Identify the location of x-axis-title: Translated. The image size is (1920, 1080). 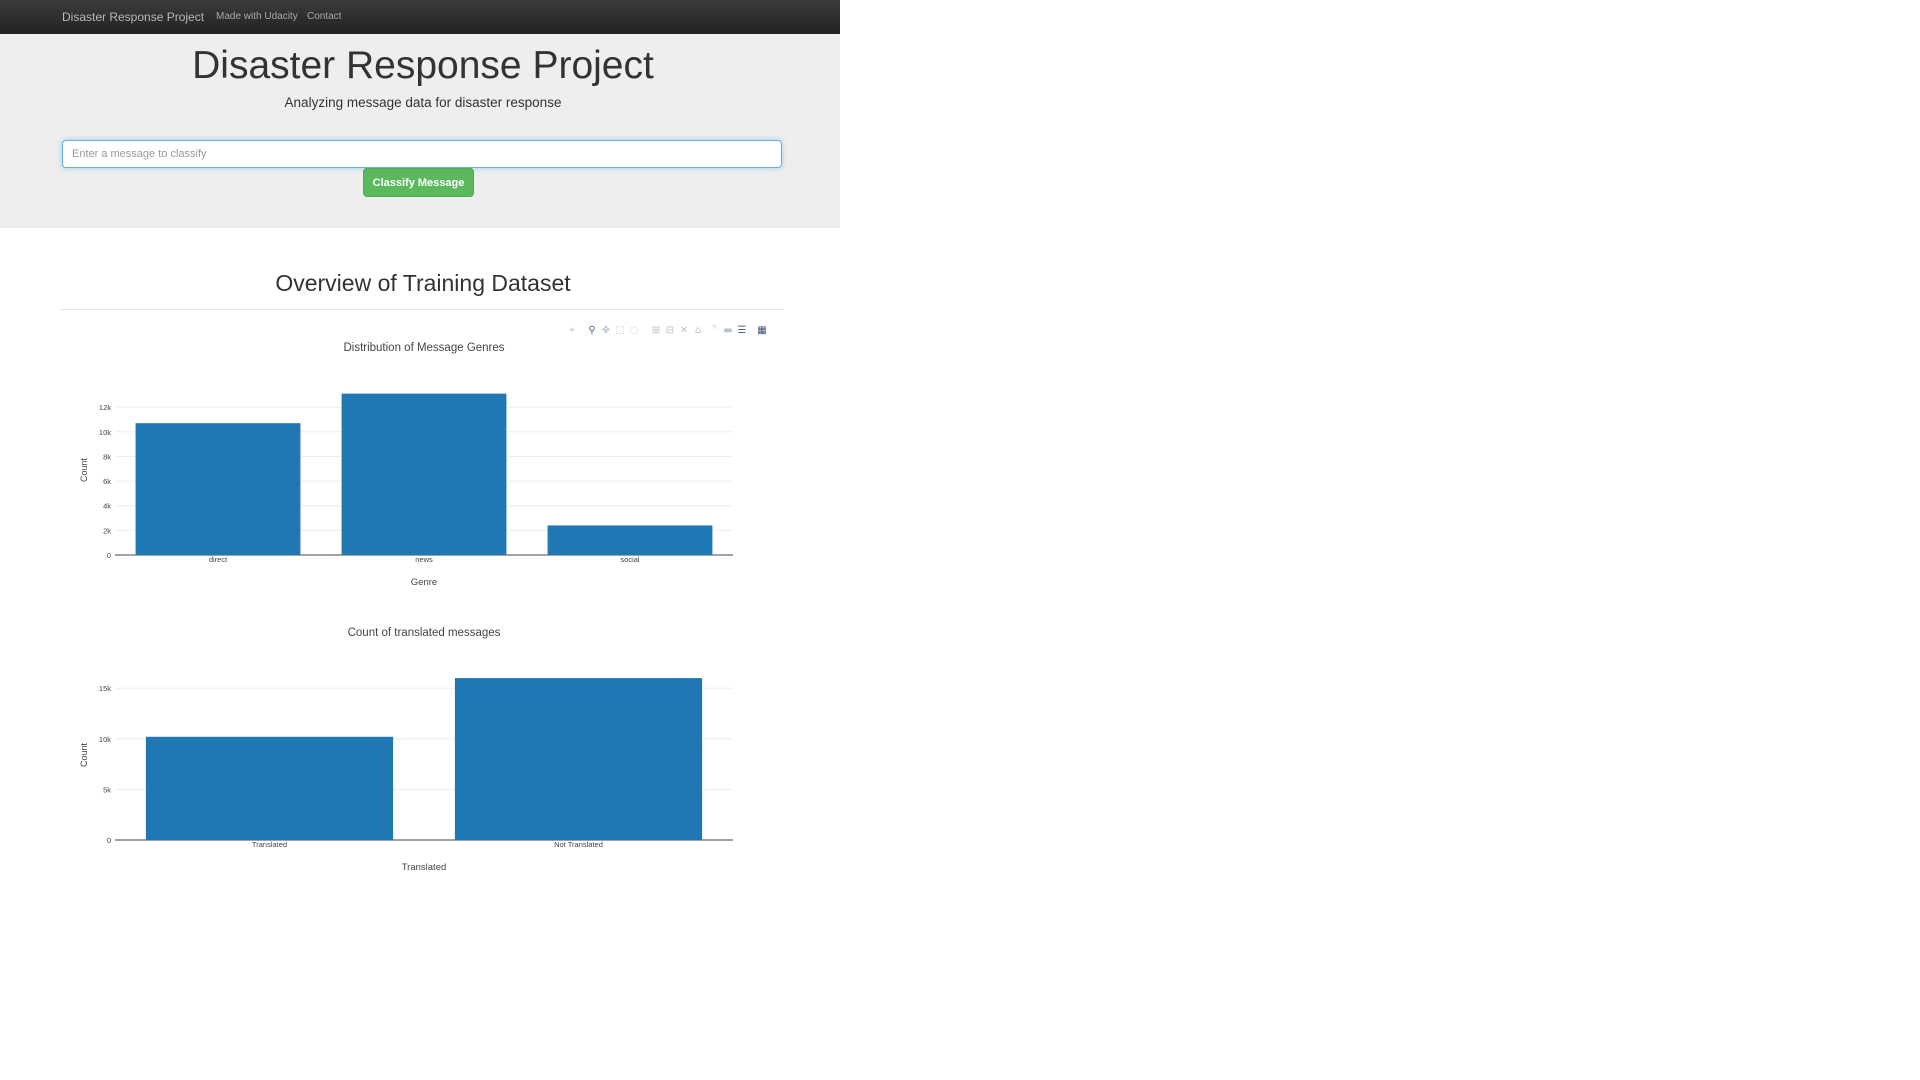
(424, 867).